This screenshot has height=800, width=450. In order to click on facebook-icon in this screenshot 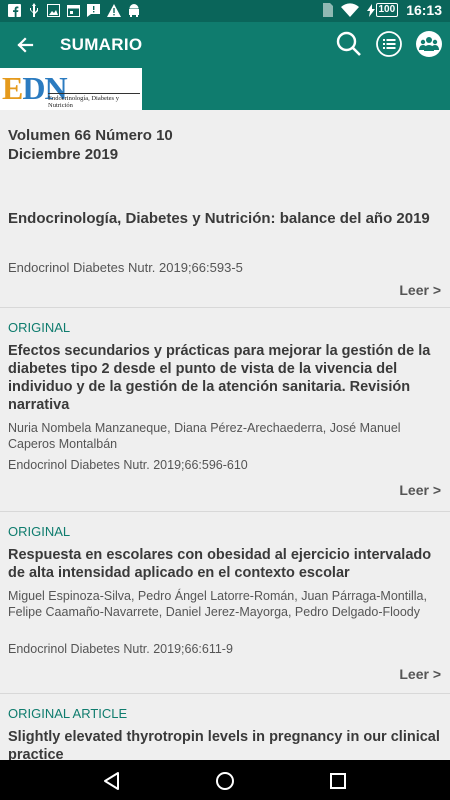, I will do `click(14, 10)`.